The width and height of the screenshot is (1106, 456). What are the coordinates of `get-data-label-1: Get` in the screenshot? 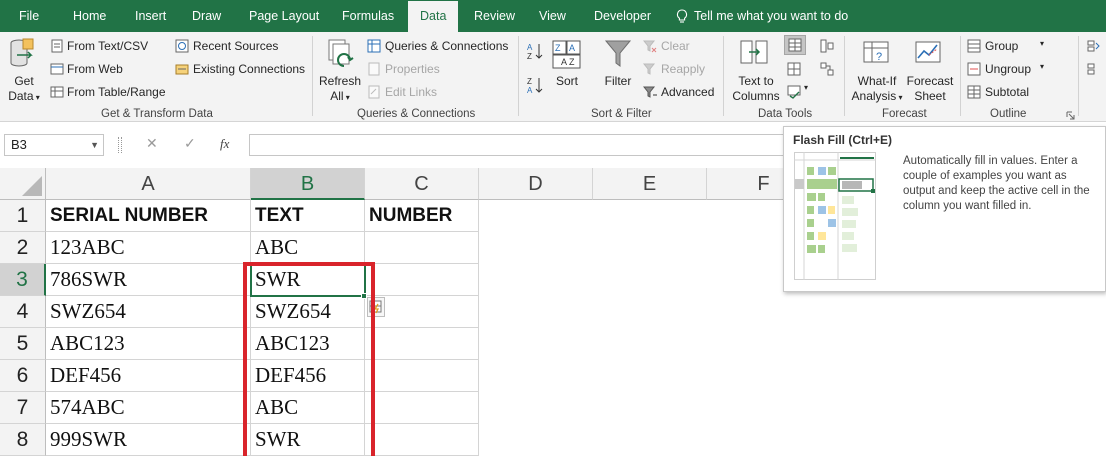 It's located at (24, 81).